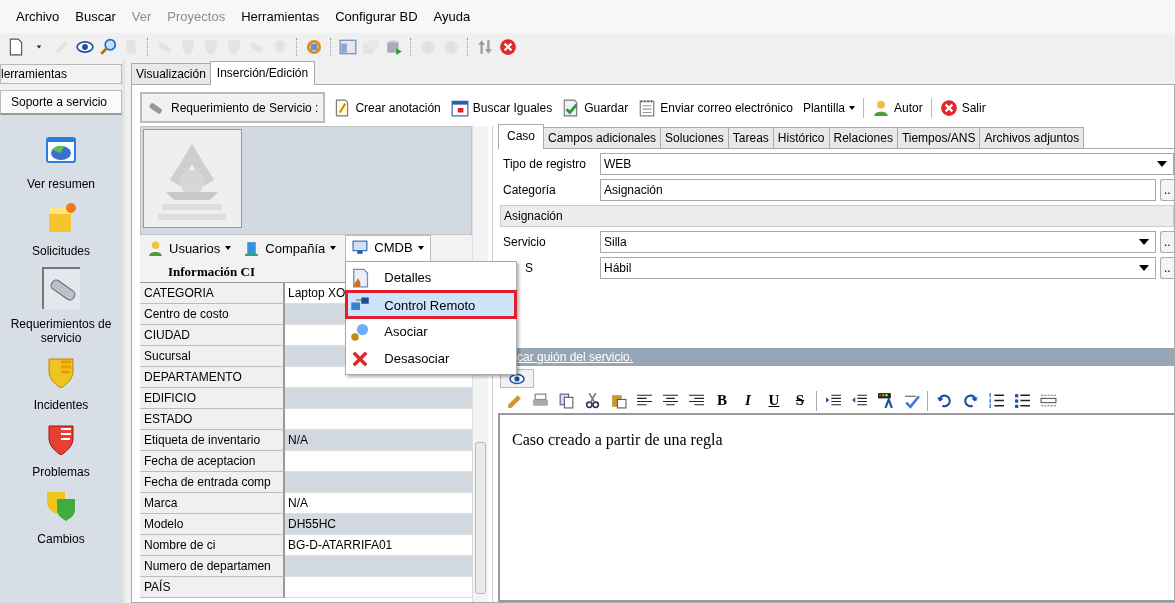 The image size is (1175, 603). I want to click on field-label: S, so click(529, 268).